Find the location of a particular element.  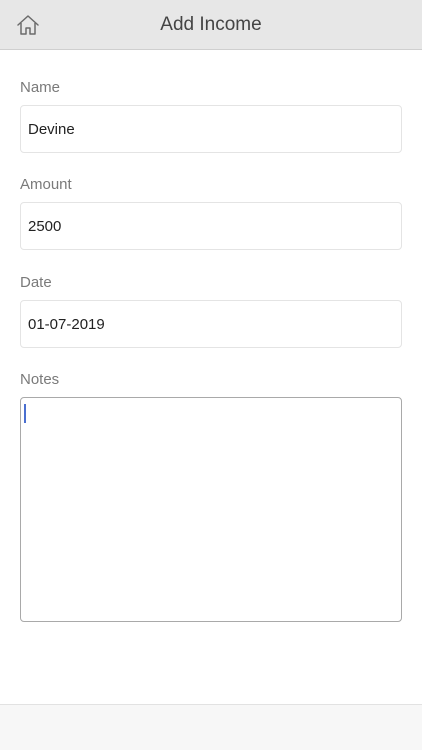

name-label: Name is located at coordinates (40, 87).